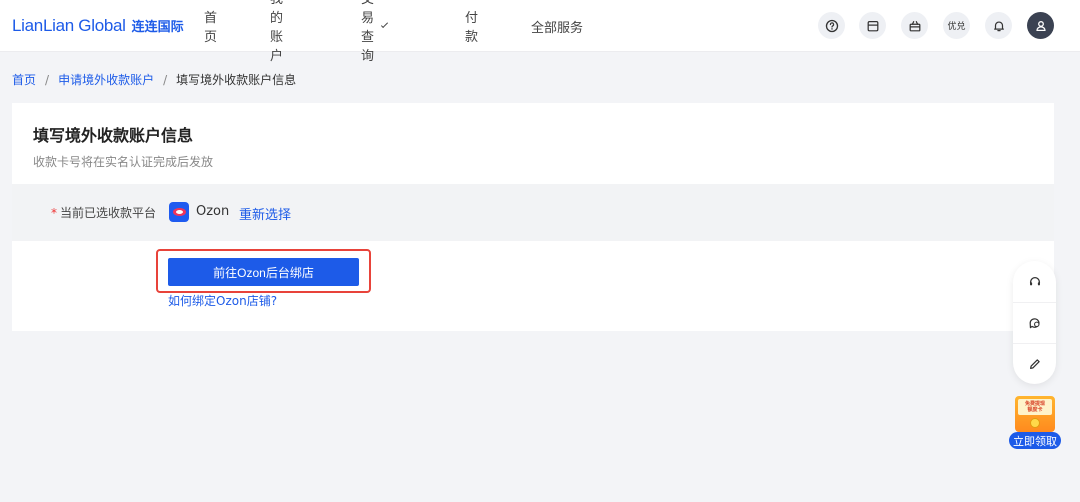 The height and width of the screenshot is (502, 1080). I want to click on help-icon, so click(831, 25).